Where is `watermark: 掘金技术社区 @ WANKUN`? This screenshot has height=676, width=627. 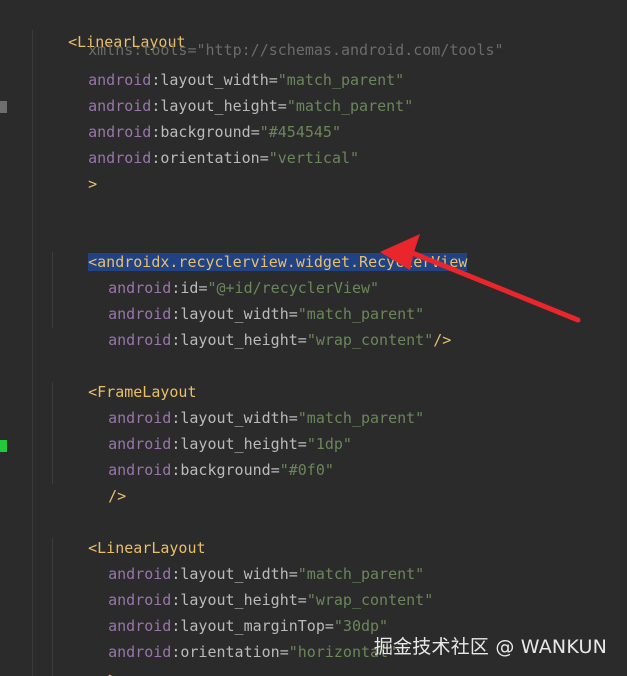
watermark: 掘金技术社区 @ WANKUN is located at coordinates (490, 647).